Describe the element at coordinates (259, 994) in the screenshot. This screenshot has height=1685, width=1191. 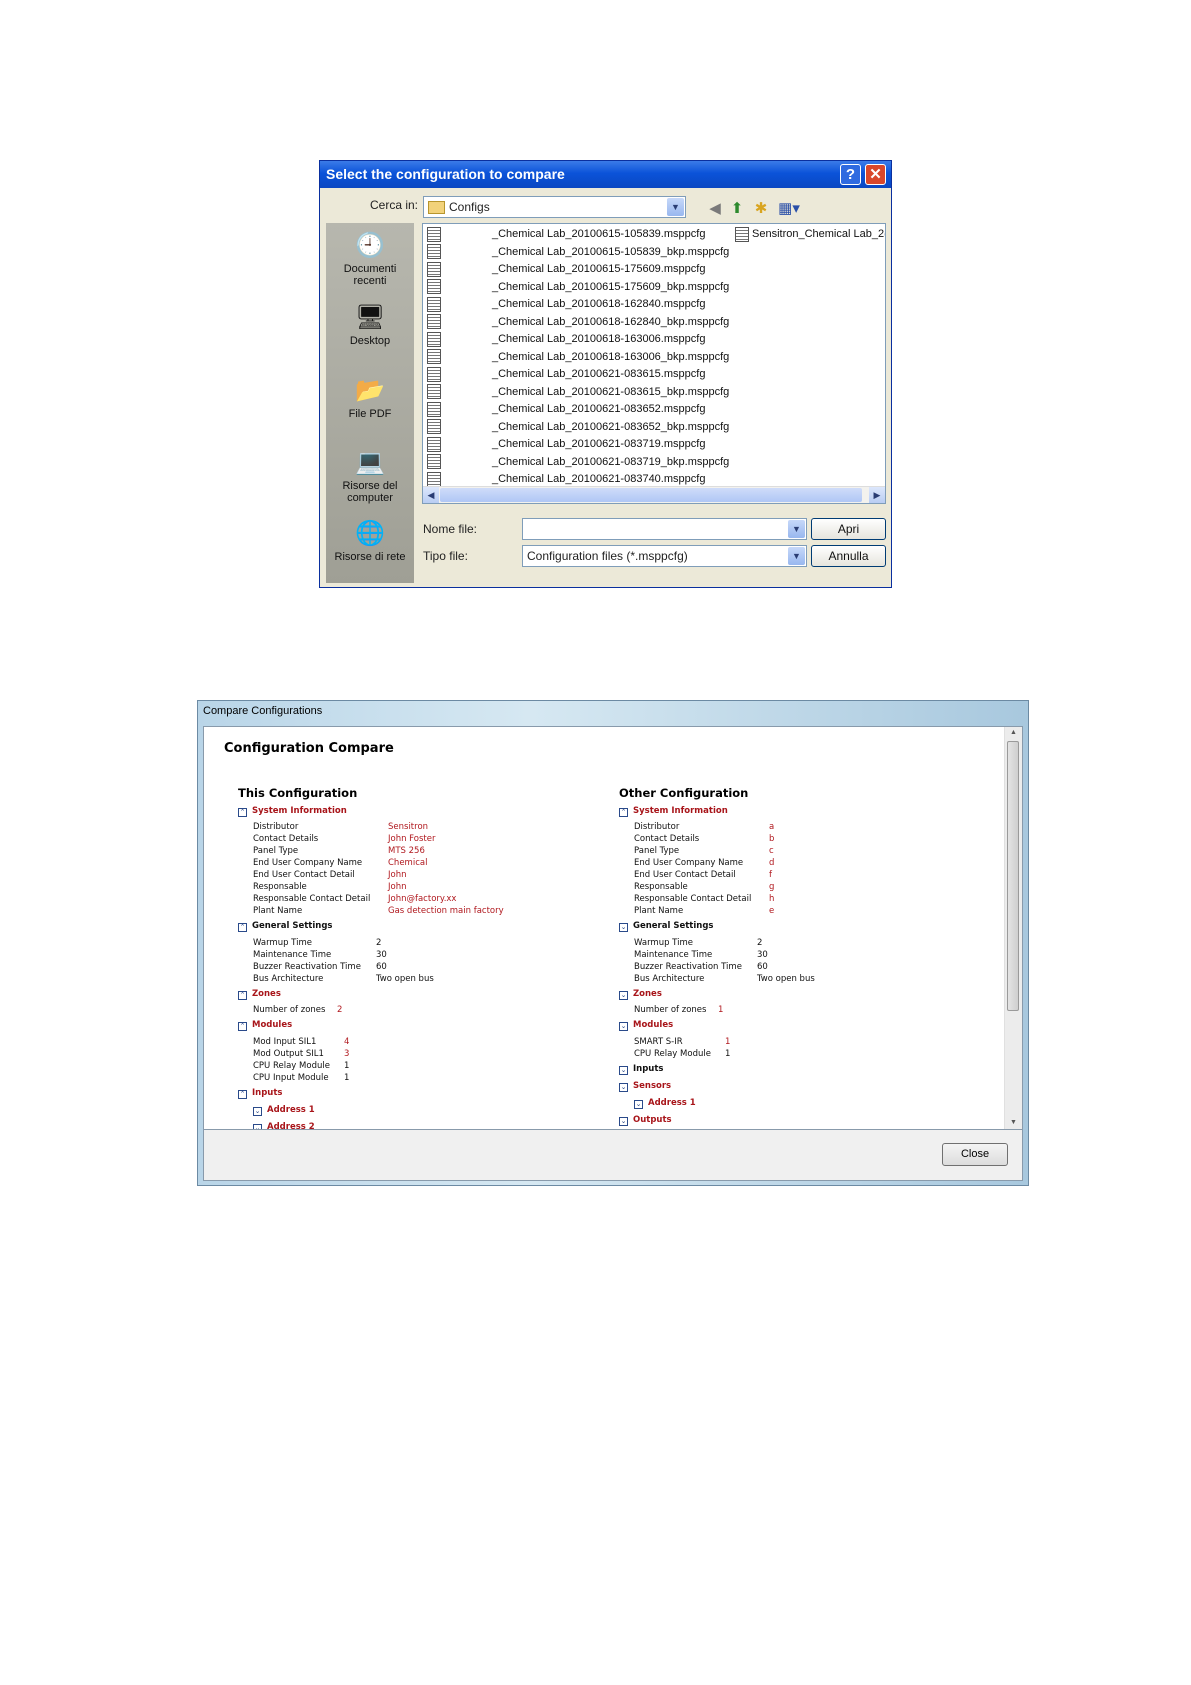
I see `section-zones: ⌃ Zones` at that location.